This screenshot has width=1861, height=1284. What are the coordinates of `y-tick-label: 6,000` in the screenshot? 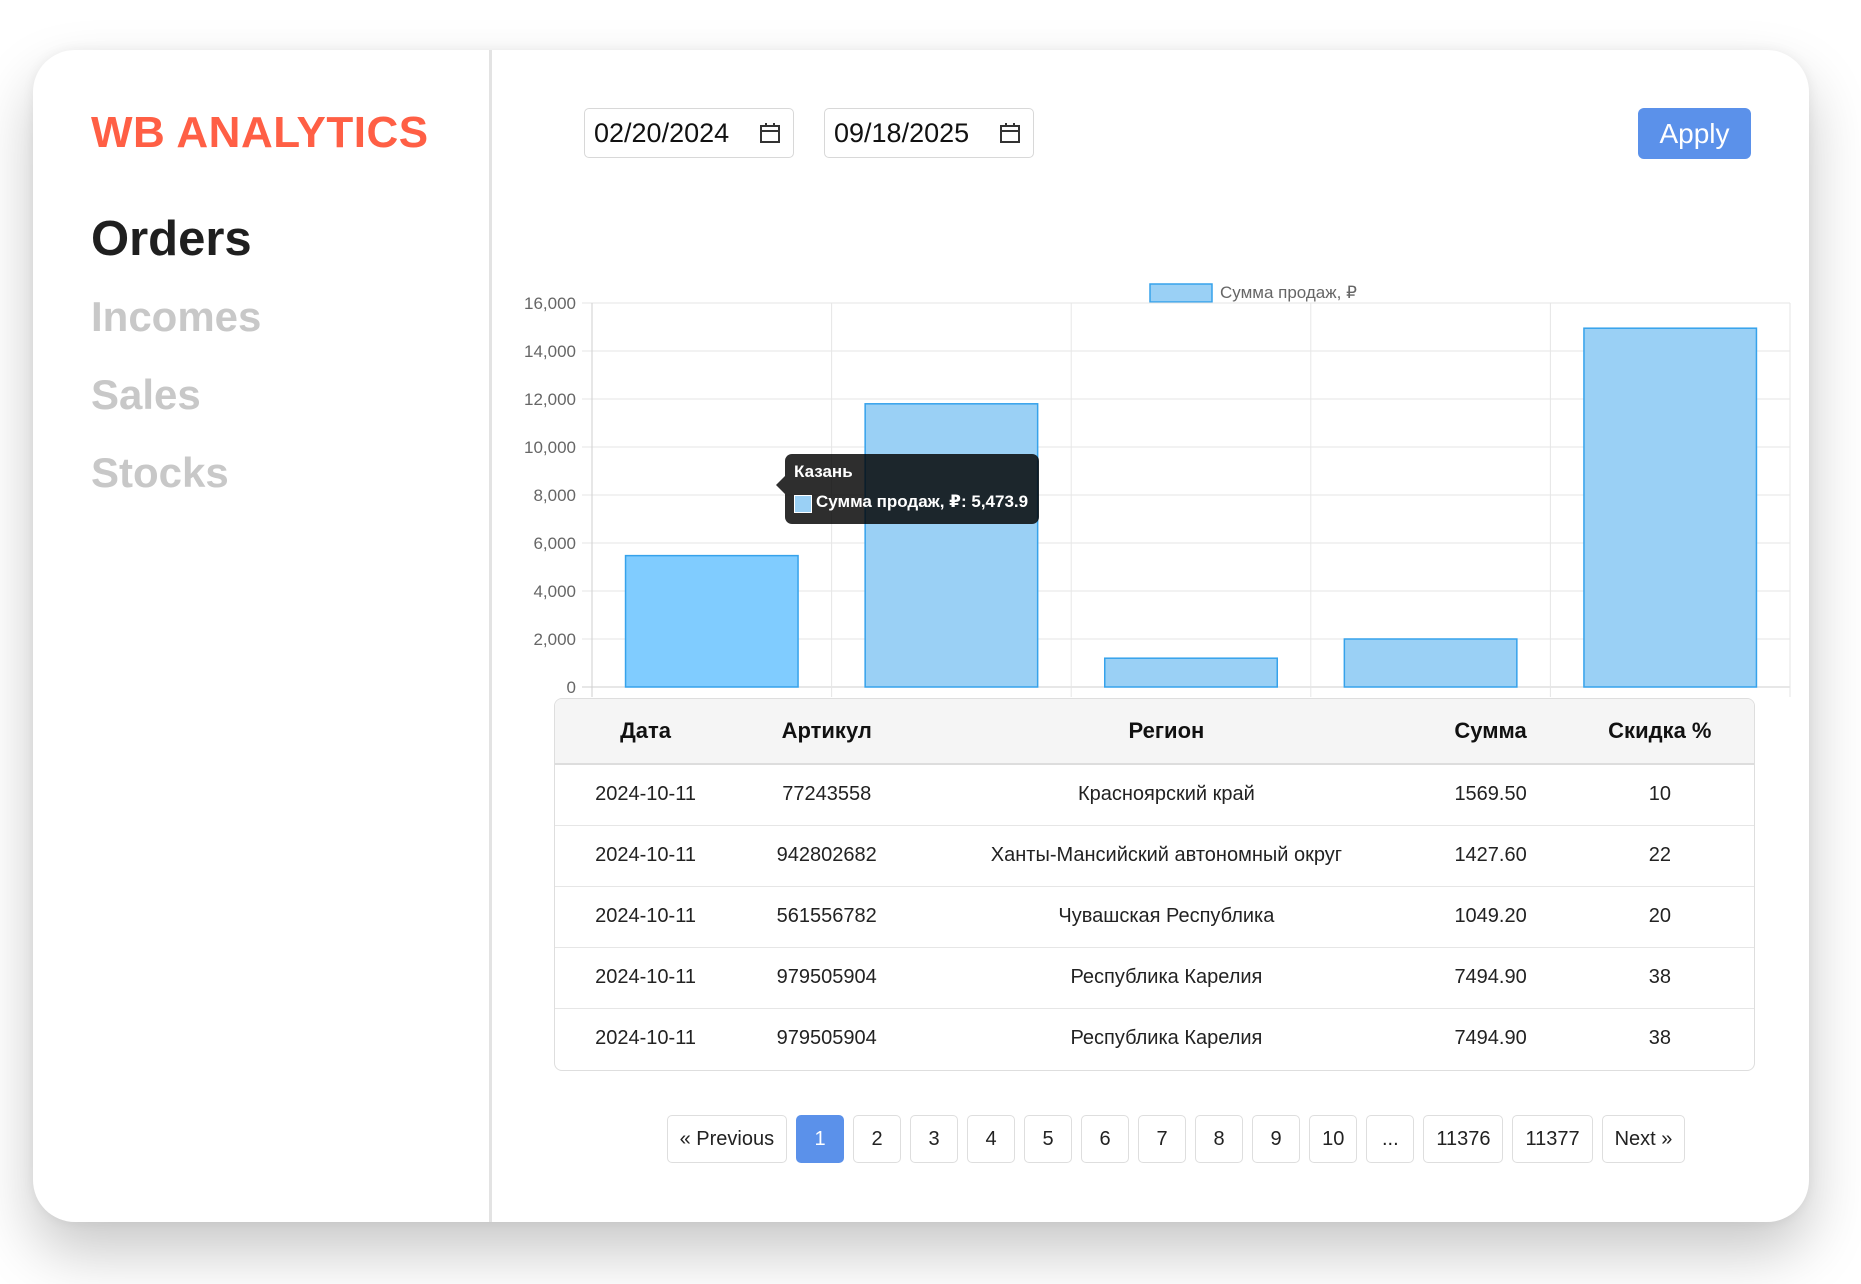 It's located at (554, 543).